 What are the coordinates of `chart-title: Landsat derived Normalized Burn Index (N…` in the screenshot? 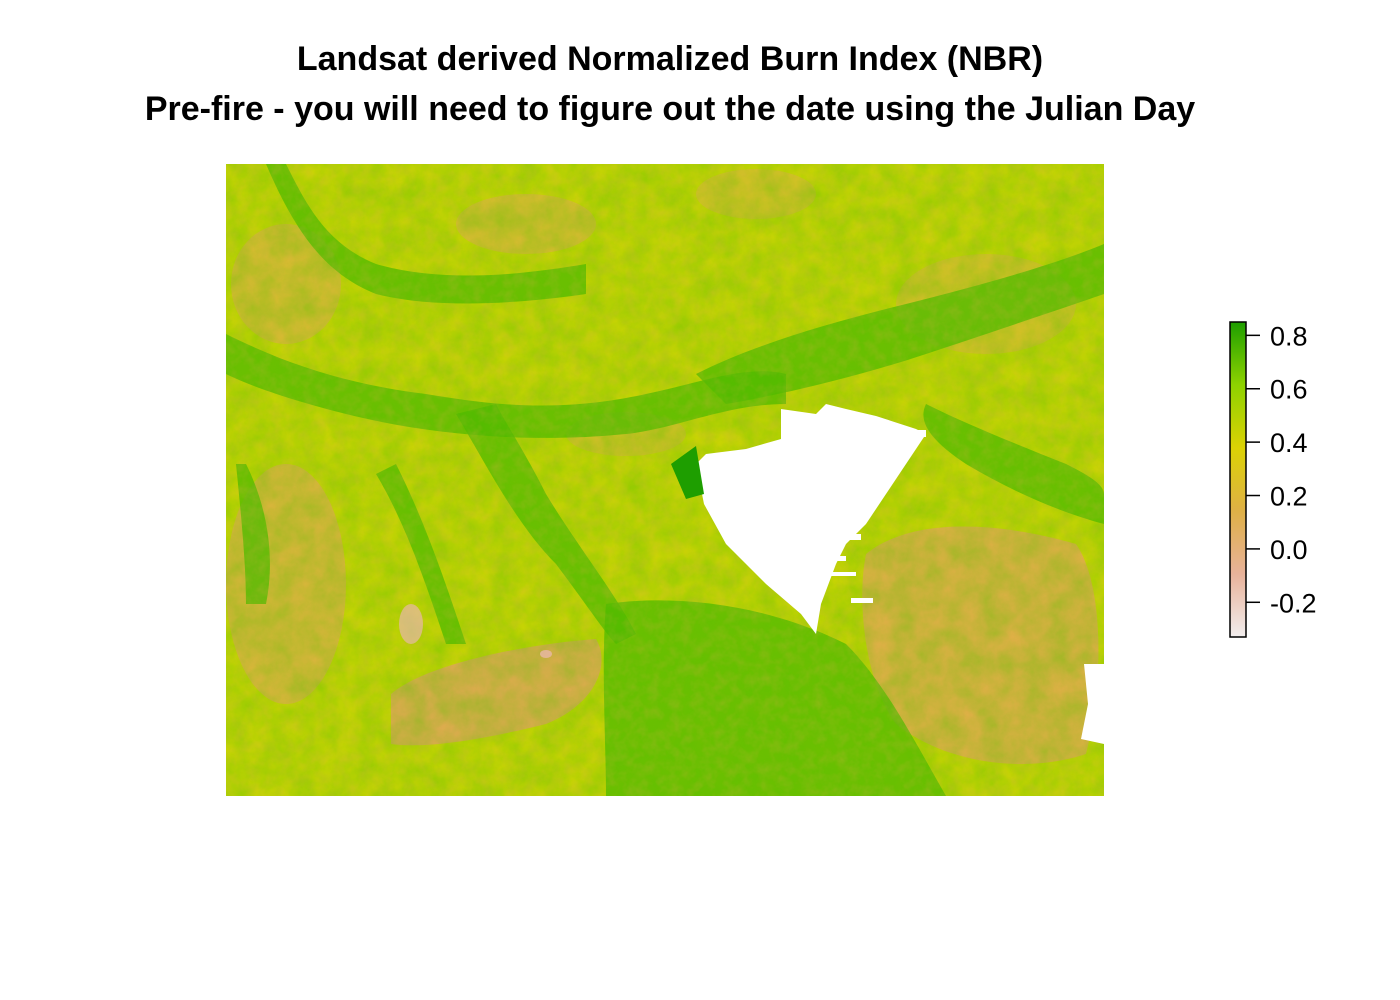 It's located at (670, 59).